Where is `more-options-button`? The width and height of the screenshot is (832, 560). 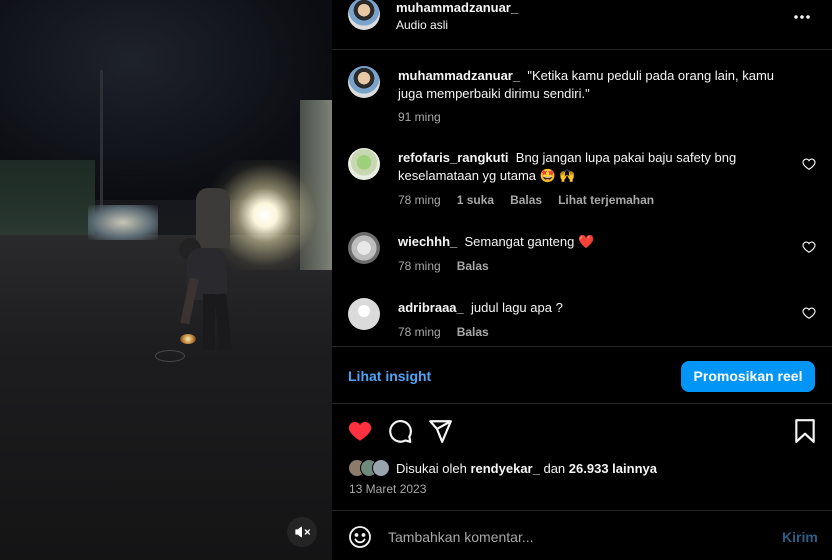 more-options-button is located at coordinates (802, 14).